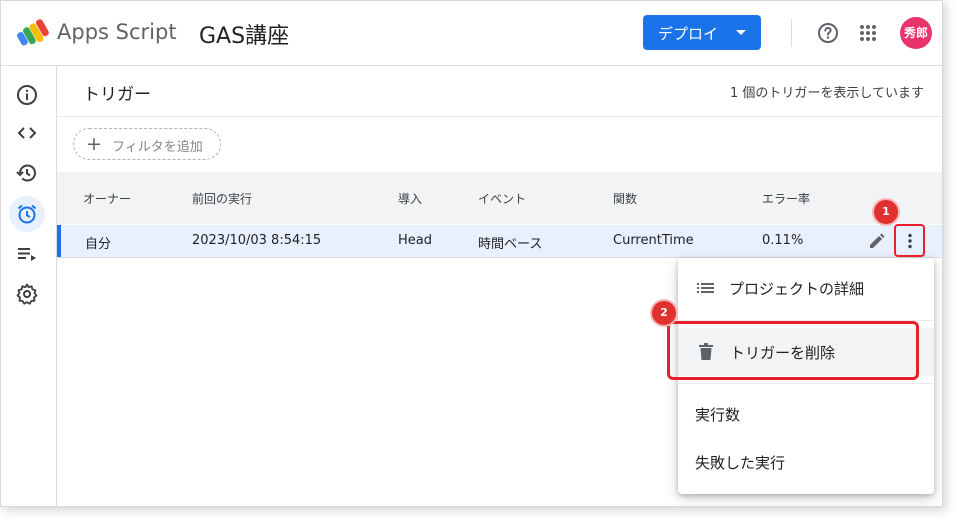 This screenshot has width=958, height=522. What do you see at coordinates (157, 147) in the screenshot?
I see `add-filter-label: フィルタを追加` at bounding box center [157, 147].